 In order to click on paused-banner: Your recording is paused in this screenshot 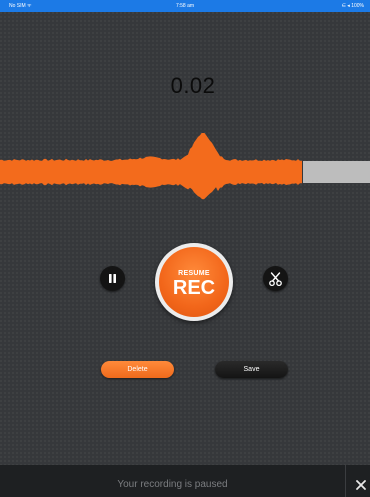, I will do `click(185, 481)`.